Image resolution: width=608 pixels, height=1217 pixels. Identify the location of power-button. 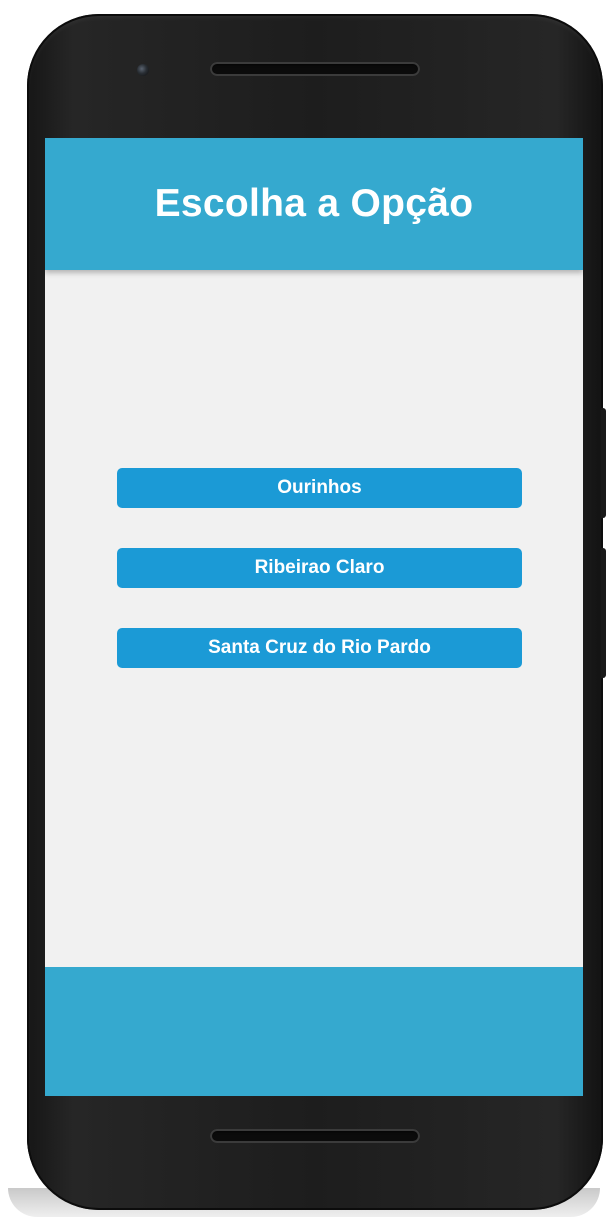
(603, 463).